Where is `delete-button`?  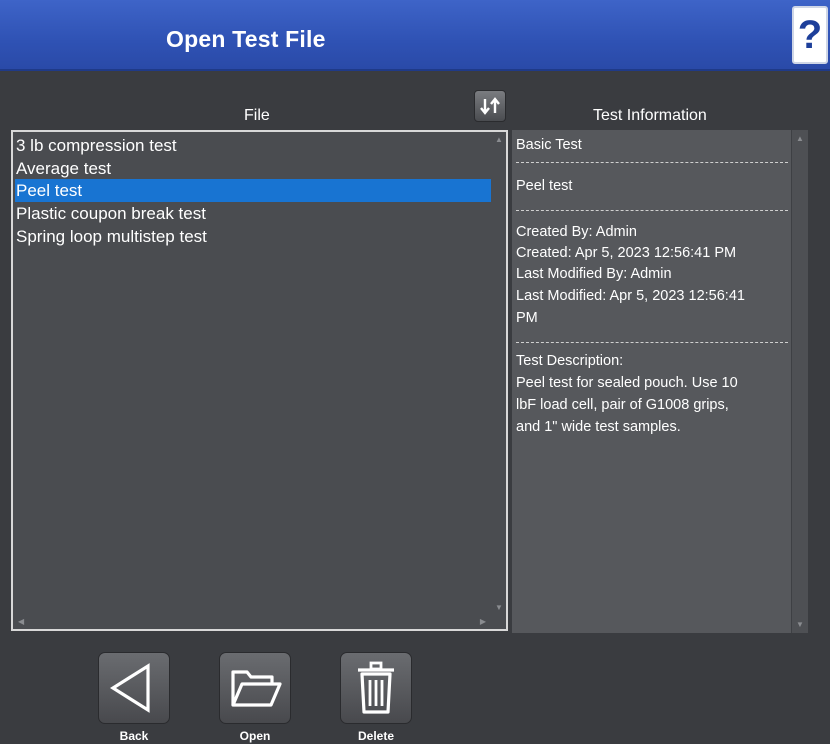 delete-button is located at coordinates (376, 688).